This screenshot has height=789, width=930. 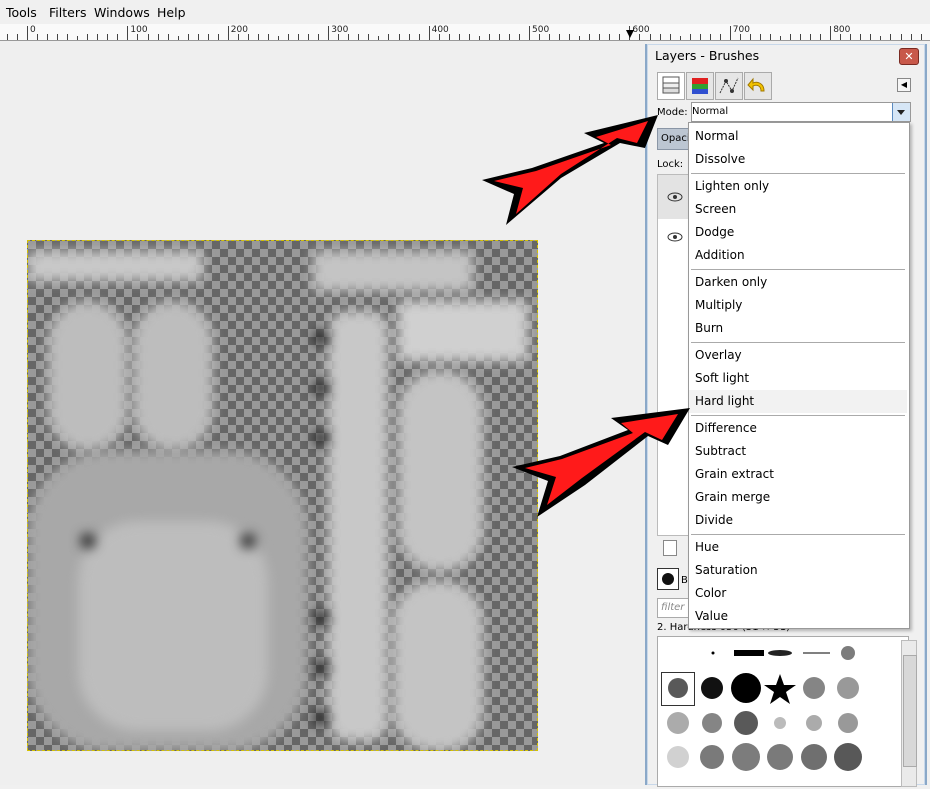 What do you see at coordinates (798, 255) in the screenshot?
I see `mode-option-addition: Addition` at bounding box center [798, 255].